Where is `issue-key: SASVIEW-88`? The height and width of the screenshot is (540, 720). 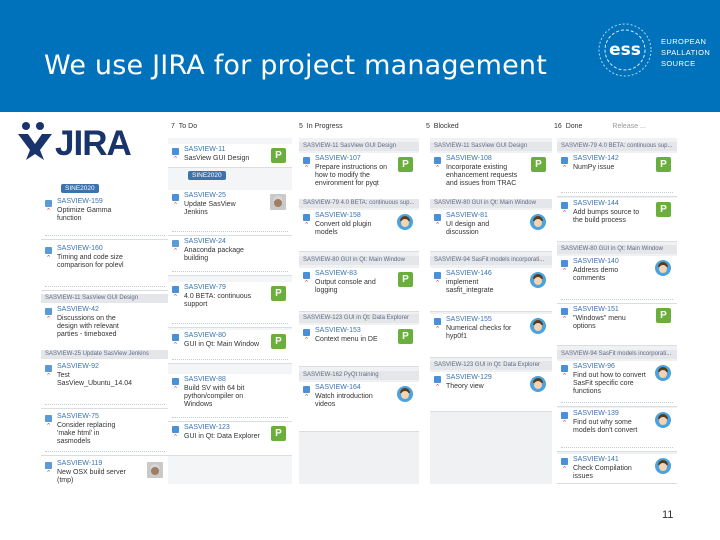 issue-key: SASVIEW-88 is located at coordinates (205, 379).